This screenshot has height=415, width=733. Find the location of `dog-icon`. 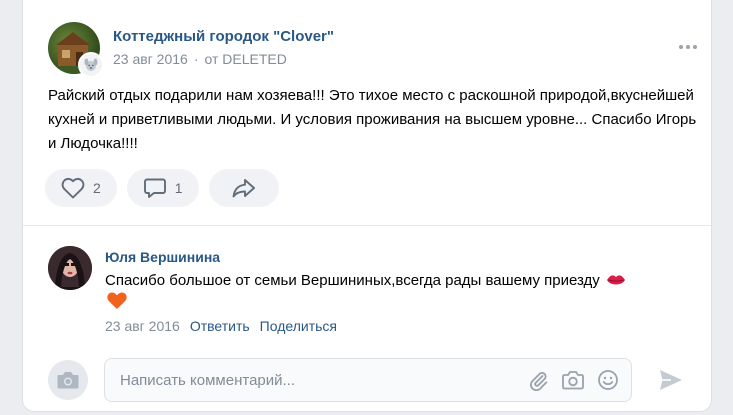

dog-icon is located at coordinates (91, 64).